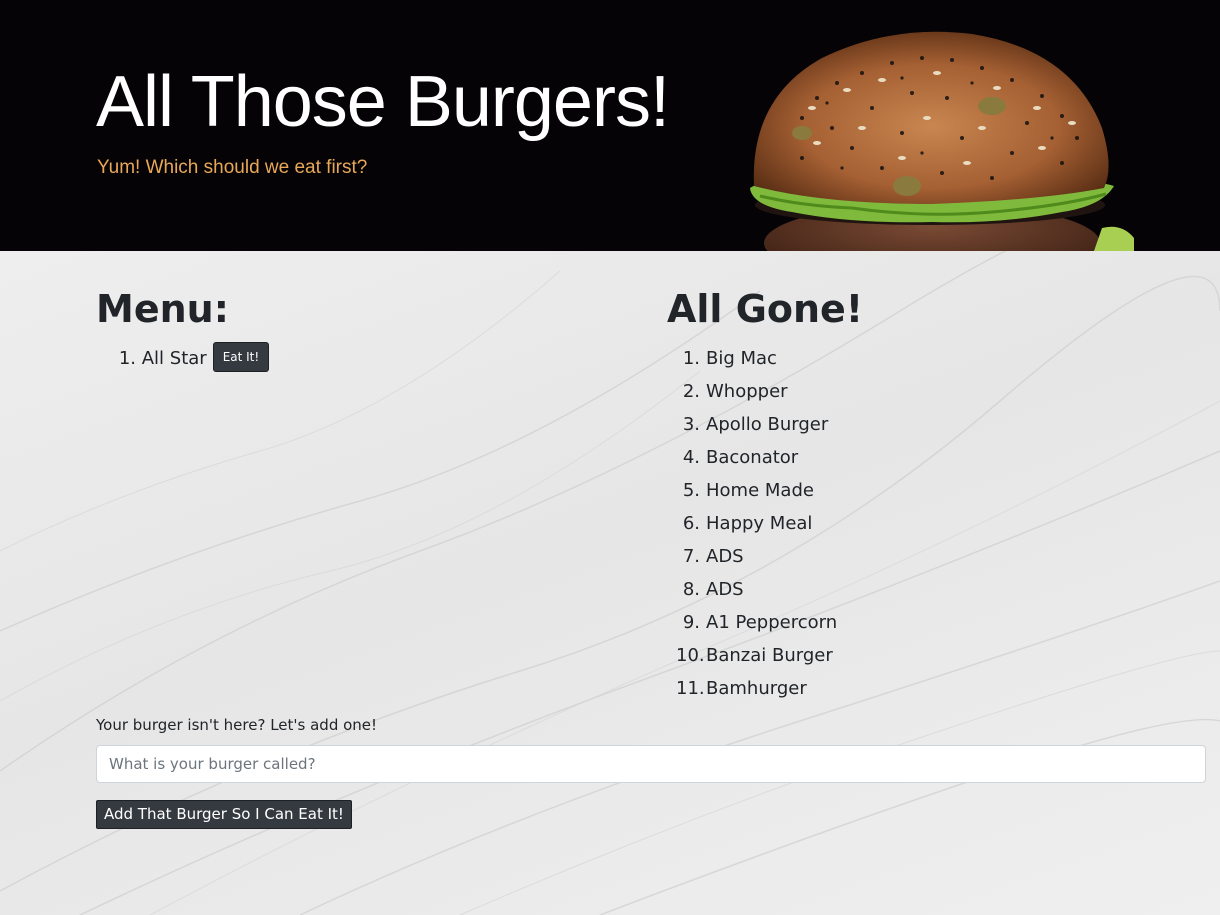 This screenshot has height=915, width=1220. I want to click on list-item-number: 2., so click(691, 391).